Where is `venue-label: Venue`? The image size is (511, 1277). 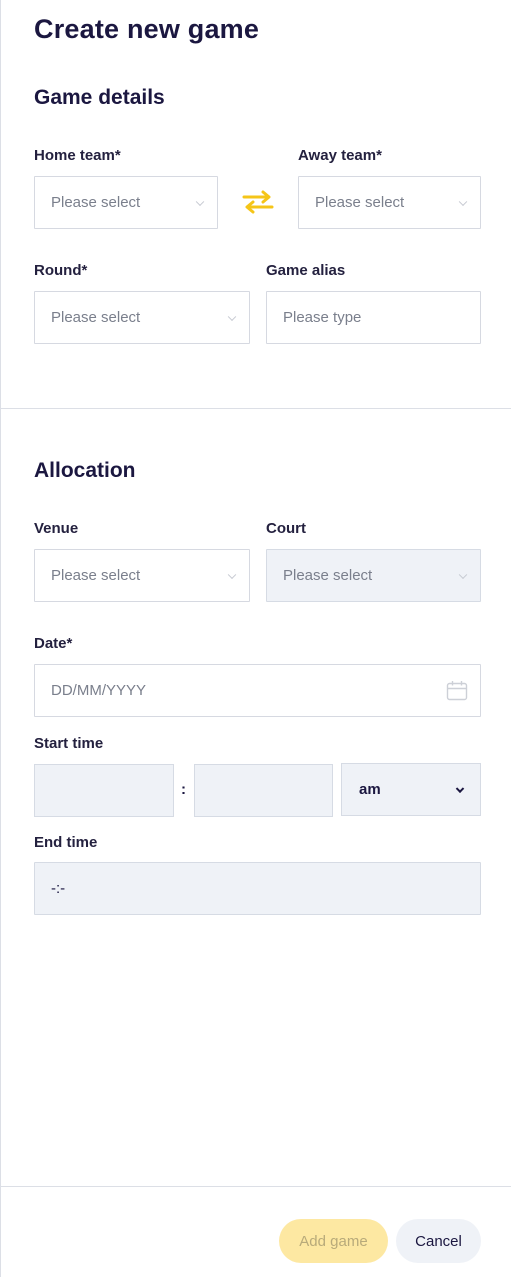 venue-label: Venue is located at coordinates (56, 528).